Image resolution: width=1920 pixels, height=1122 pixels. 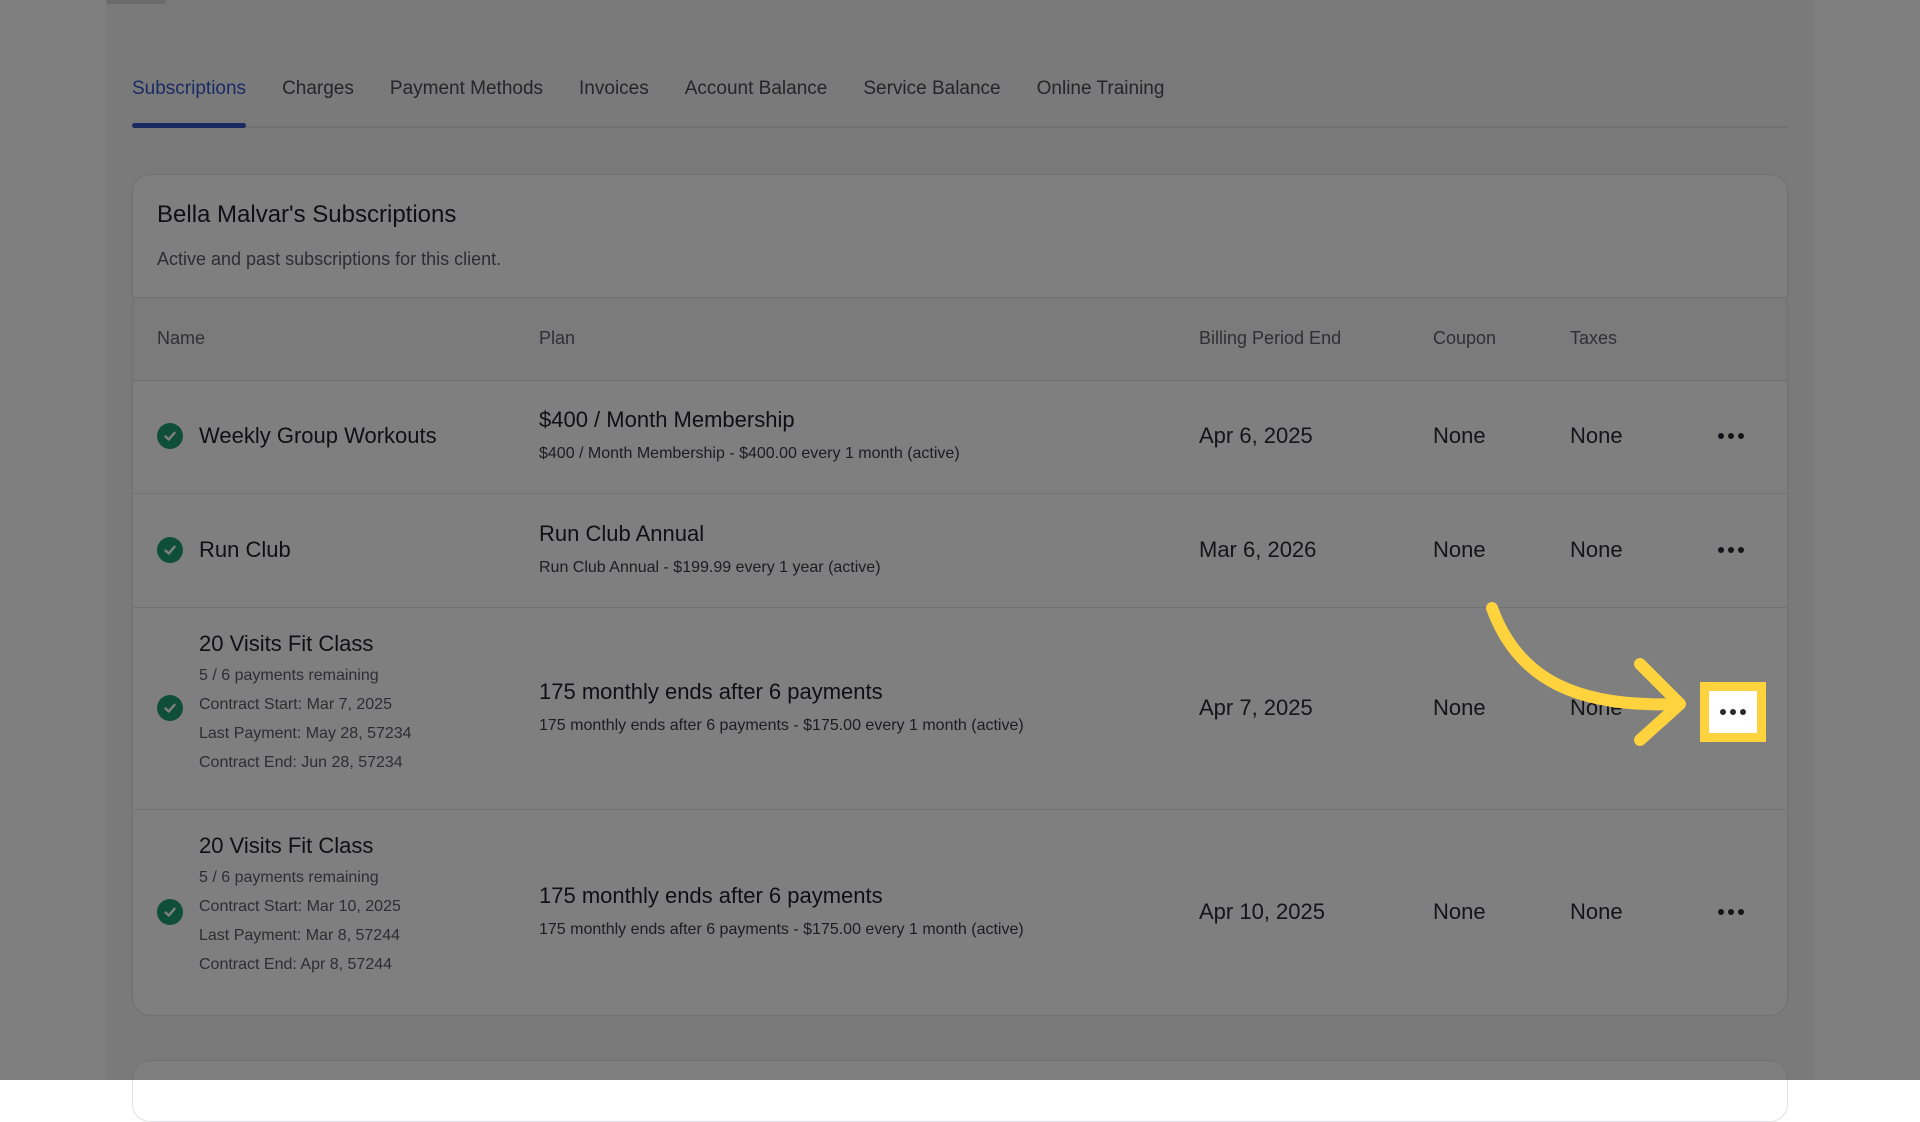 What do you see at coordinates (1586, 674) in the screenshot?
I see `curved-arrow-icon` at bounding box center [1586, 674].